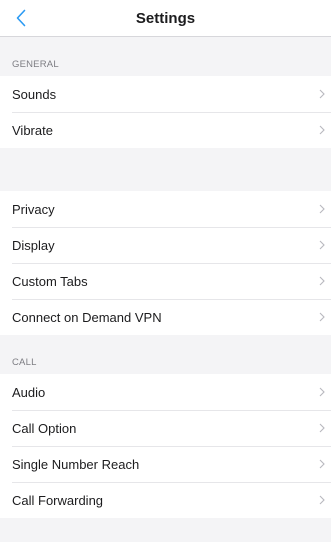 The image size is (331, 542). What do you see at coordinates (165, 245) in the screenshot?
I see `settings-row-display: Display` at bounding box center [165, 245].